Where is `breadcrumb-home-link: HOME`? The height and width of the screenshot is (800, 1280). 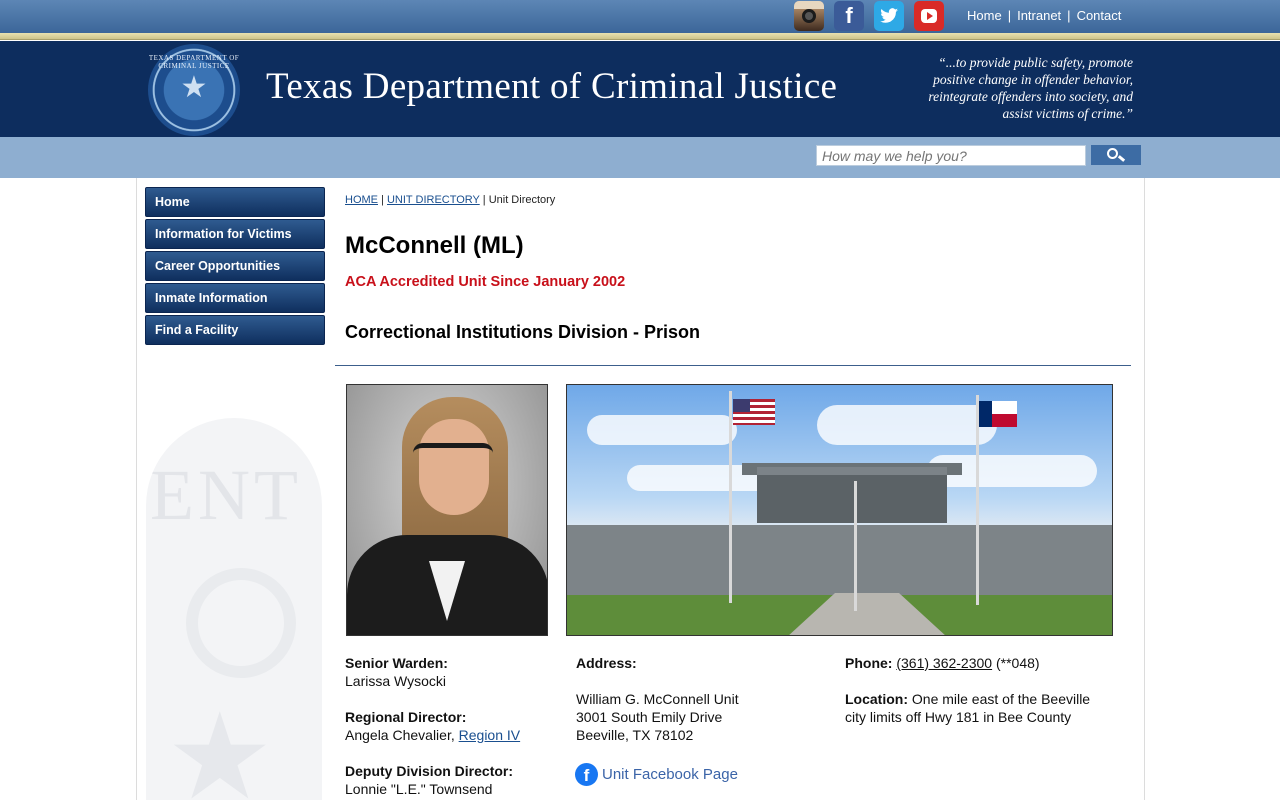
breadcrumb-home-link: HOME is located at coordinates (361, 200).